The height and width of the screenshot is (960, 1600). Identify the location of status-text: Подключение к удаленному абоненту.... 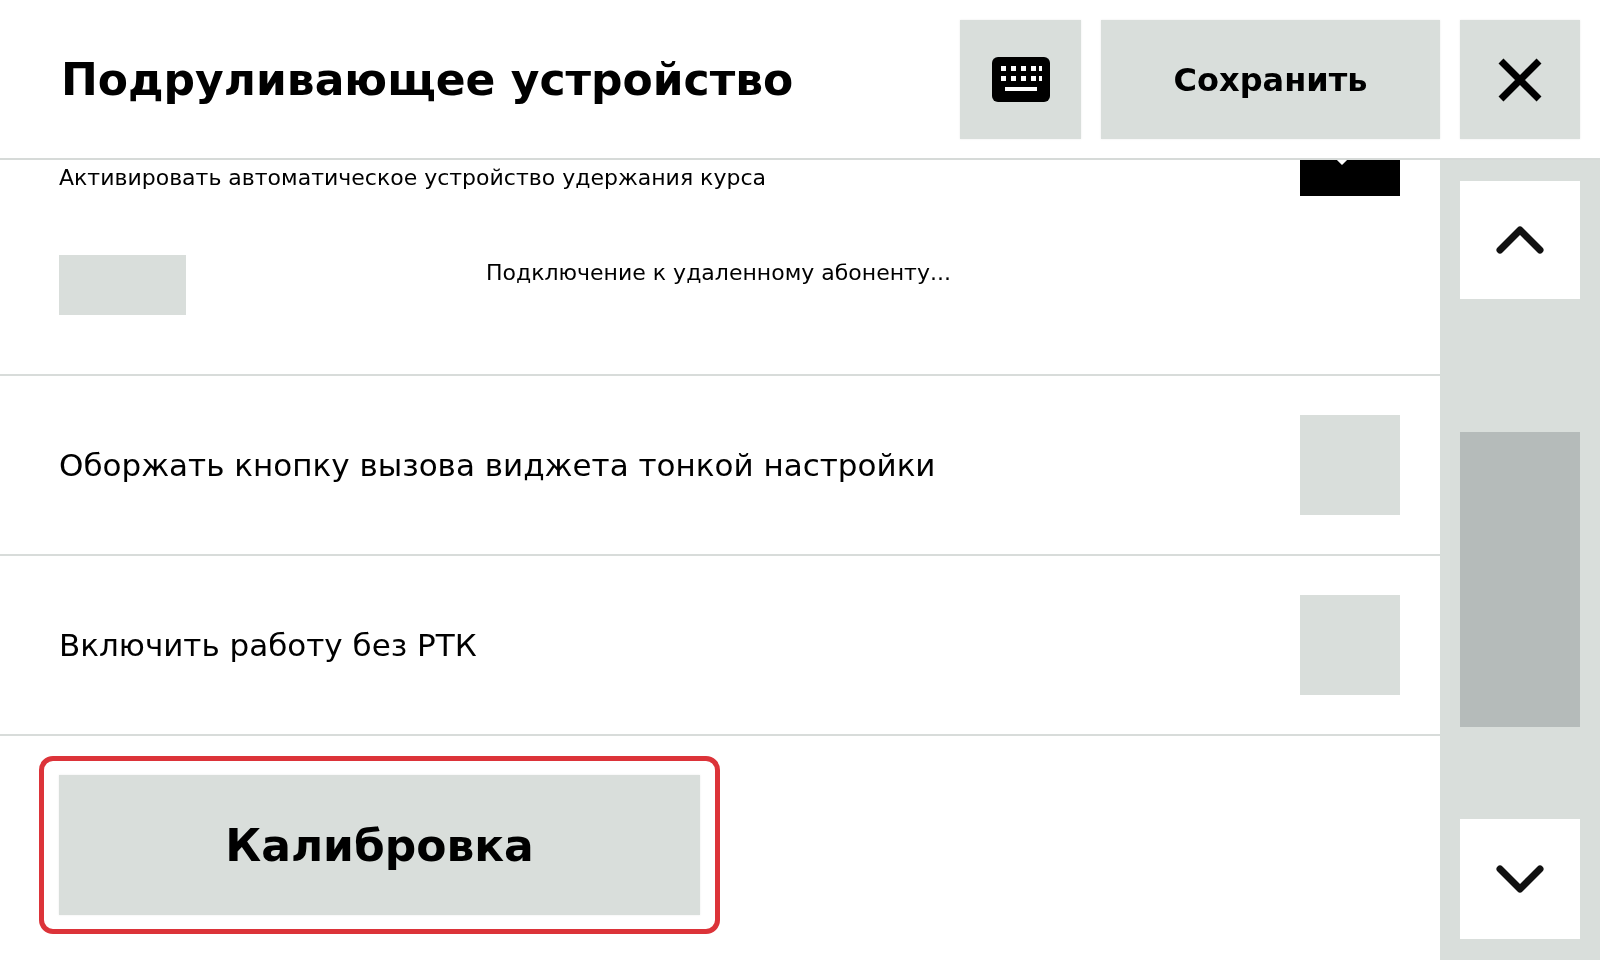
(718, 273).